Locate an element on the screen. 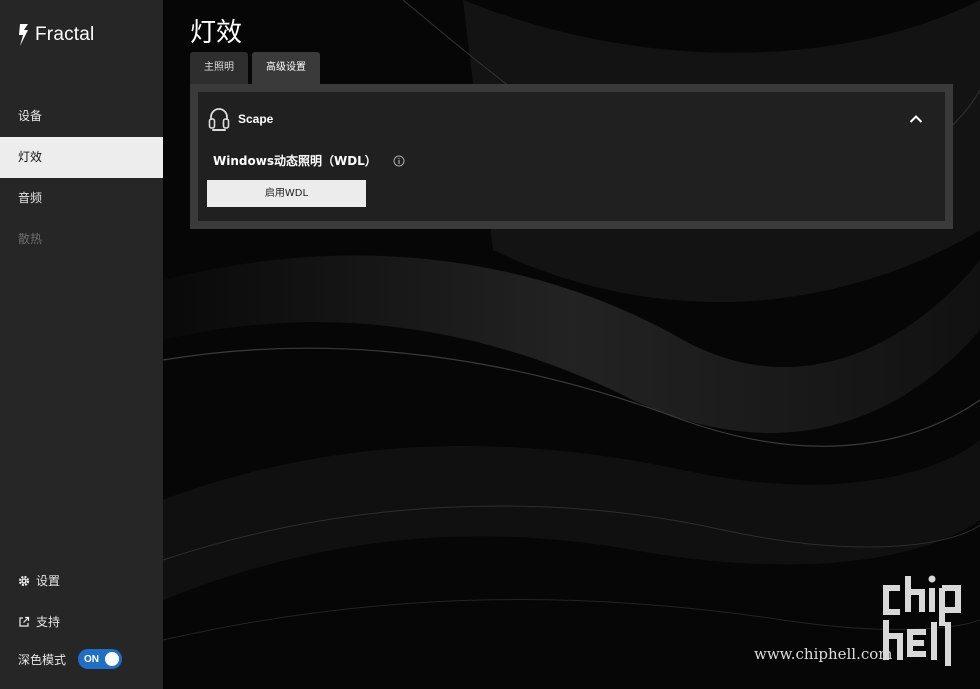 This screenshot has width=980, height=689. wdl-row: Windows动态照明（WDL） is located at coordinates (309, 160).